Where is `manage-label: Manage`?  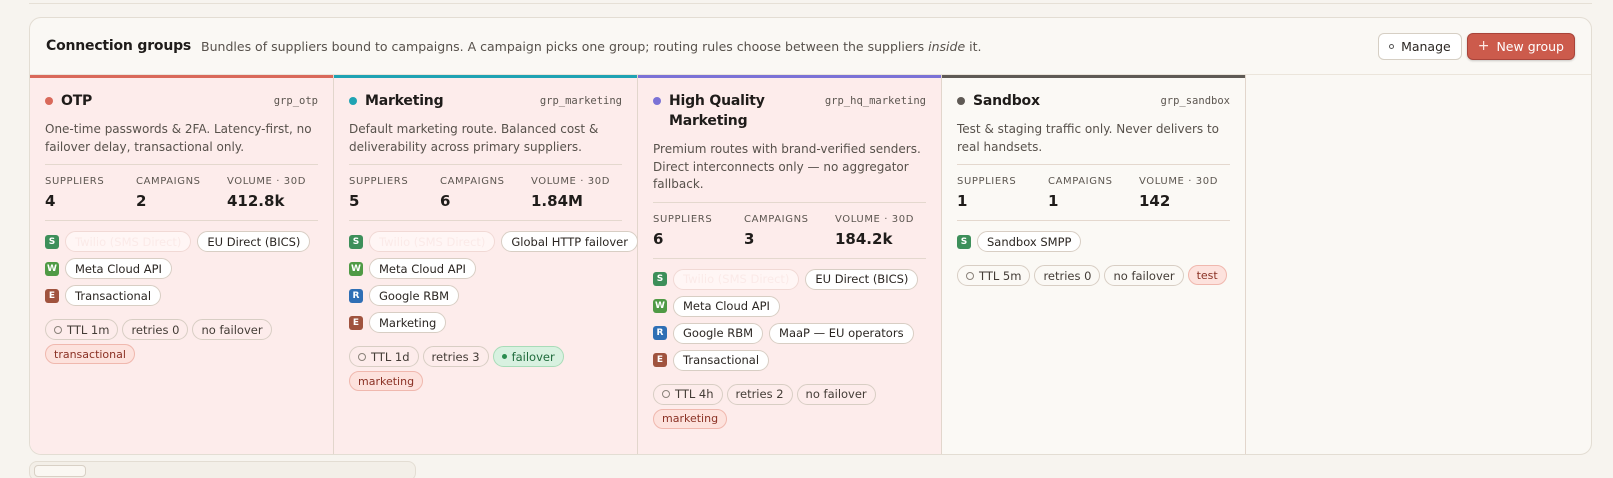 manage-label: Manage is located at coordinates (1426, 46).